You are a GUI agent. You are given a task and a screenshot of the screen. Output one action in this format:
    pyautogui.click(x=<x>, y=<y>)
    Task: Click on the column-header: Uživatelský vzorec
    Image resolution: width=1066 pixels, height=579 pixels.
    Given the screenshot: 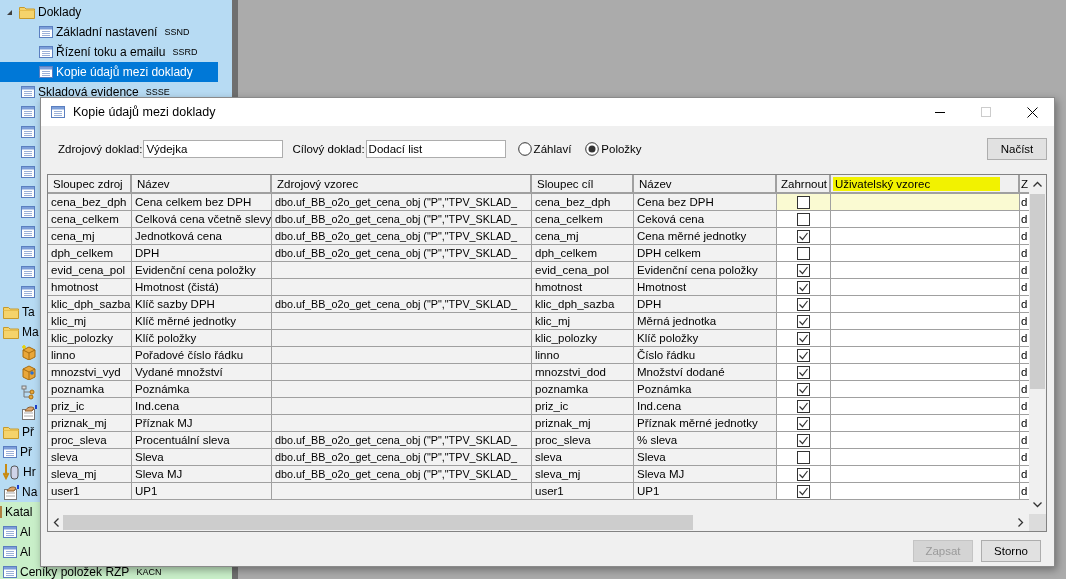 What is the action you would take?
    pyautogui.click(x=925, y=184)
    